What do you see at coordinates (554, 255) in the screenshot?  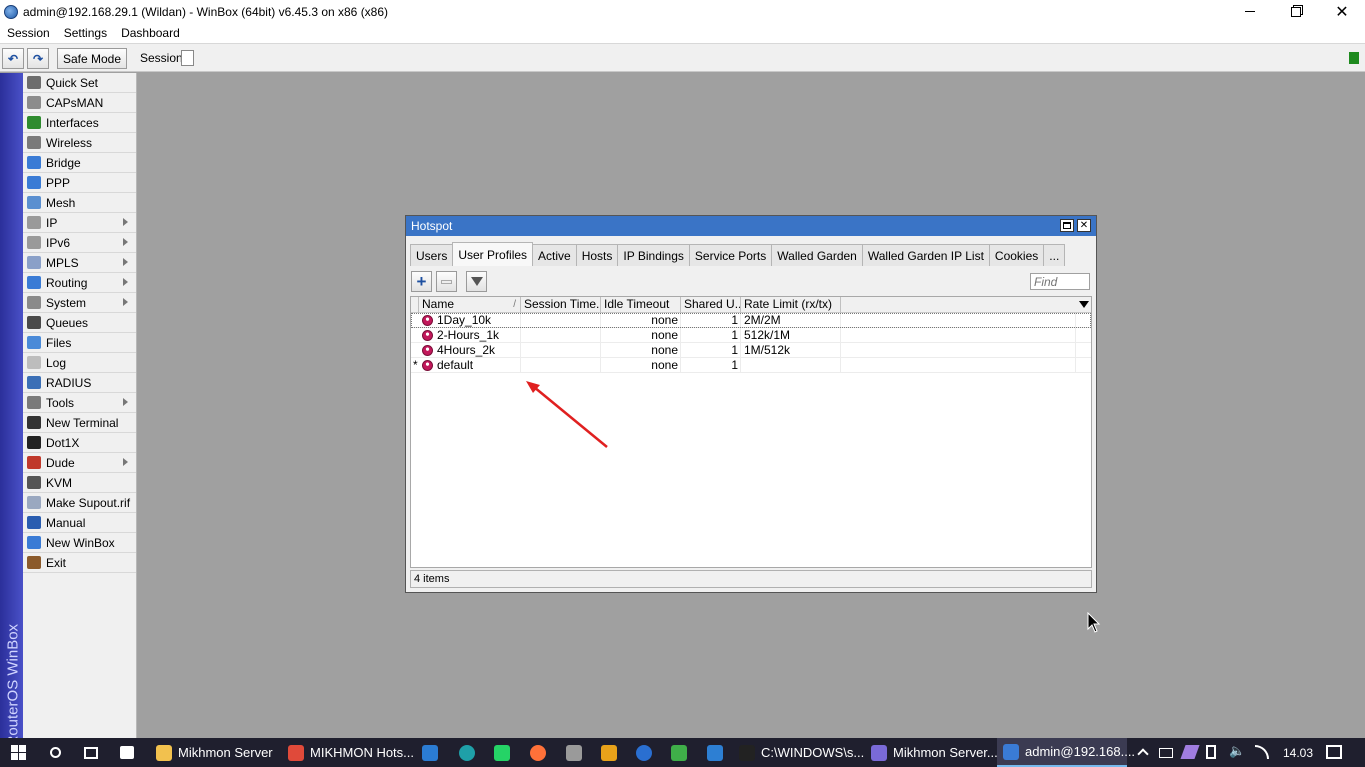 I see `tab-active: Active` at bounding box center [554, 255].